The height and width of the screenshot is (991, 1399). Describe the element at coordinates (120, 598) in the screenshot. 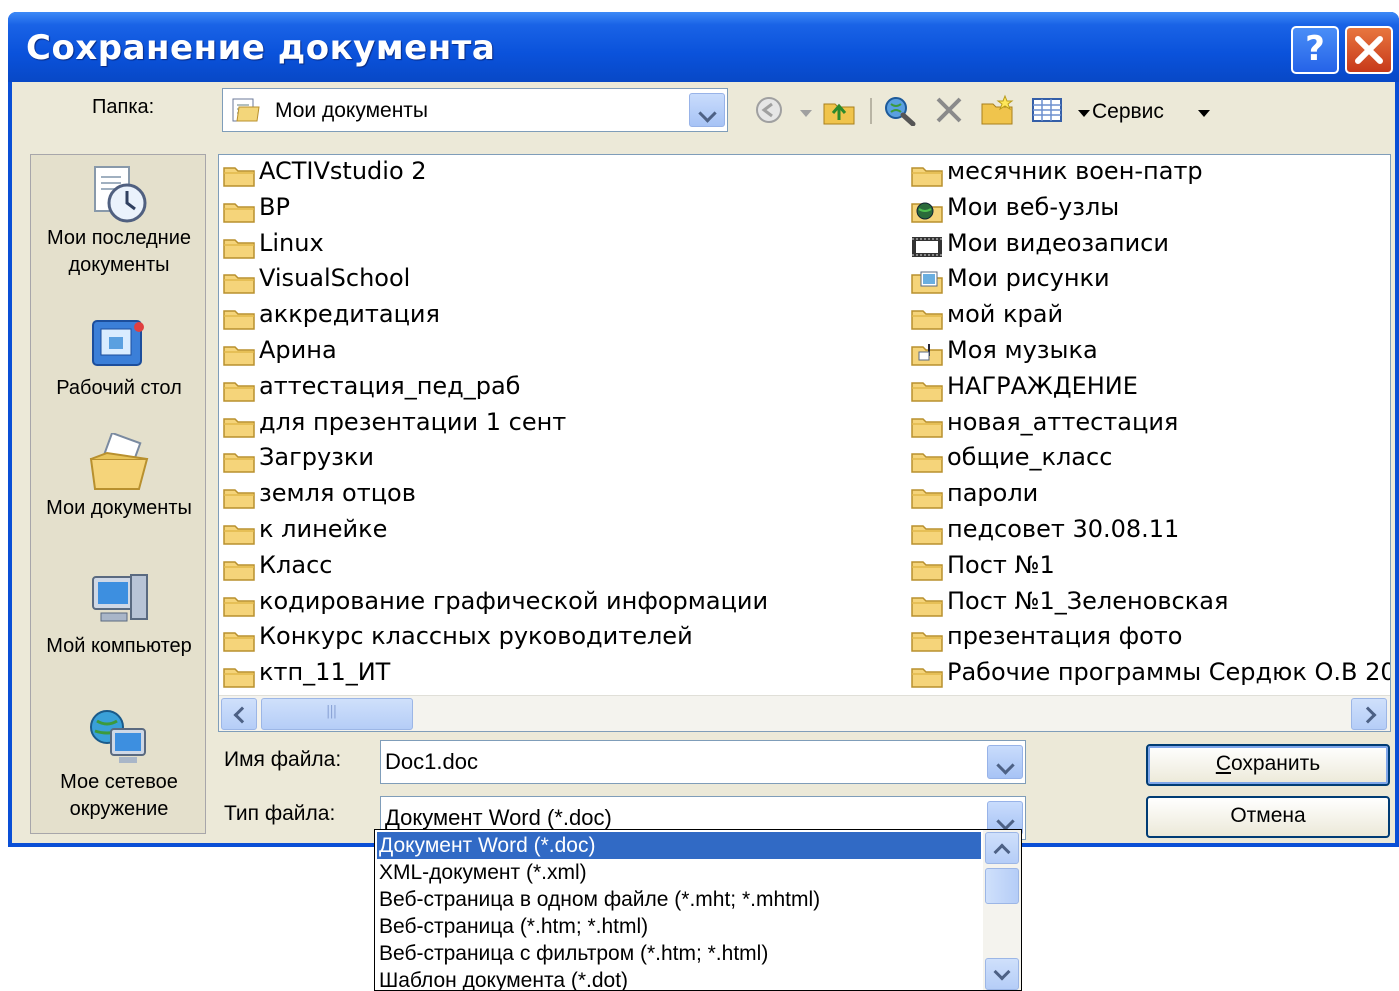

I see `my-computer-icon` at that location.